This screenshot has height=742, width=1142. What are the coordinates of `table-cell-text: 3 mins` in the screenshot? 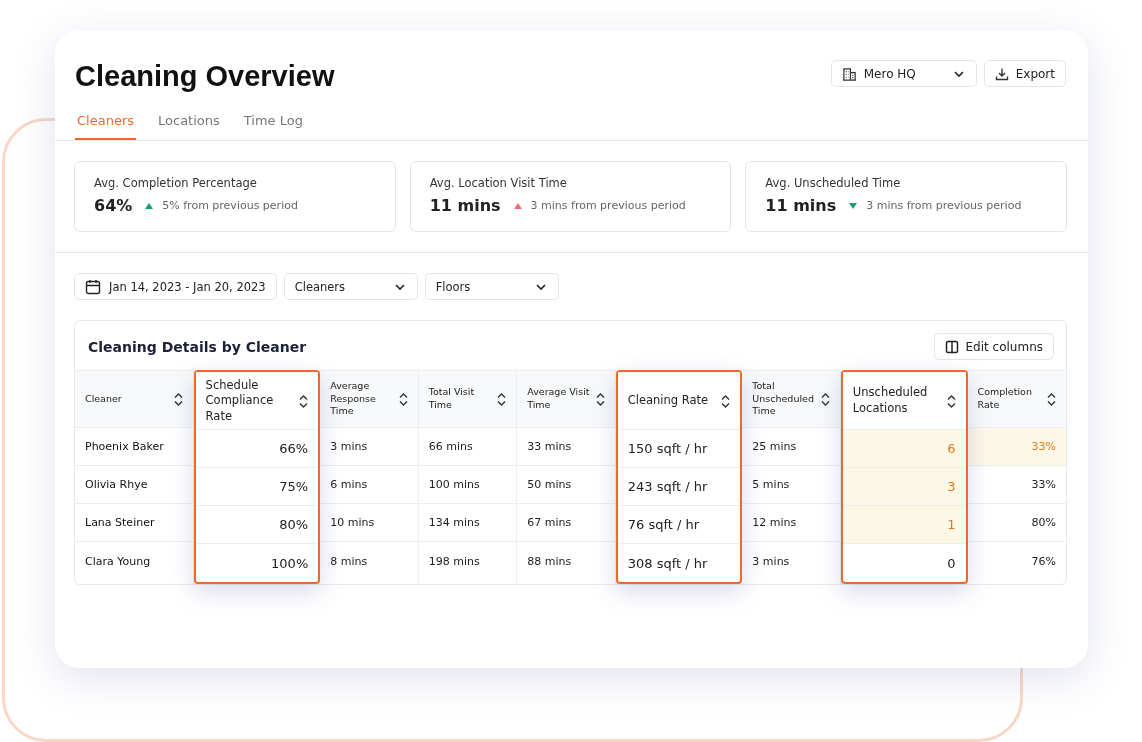 It's located at (771, 561).